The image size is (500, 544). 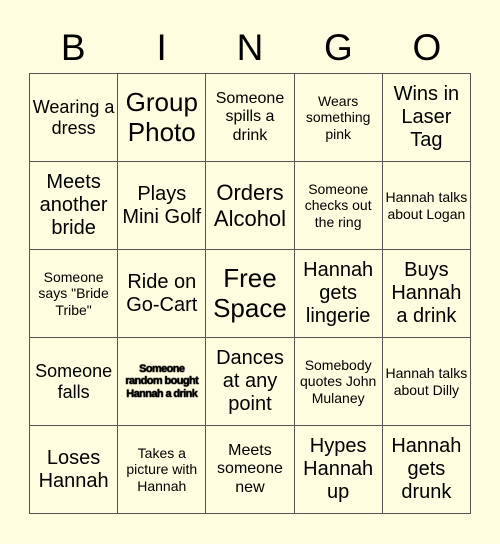 What do you see at coordinates (338, 117) in the screenshot?
I see `bingo-cell: Wears something pink` at bounding box center [338, 117].